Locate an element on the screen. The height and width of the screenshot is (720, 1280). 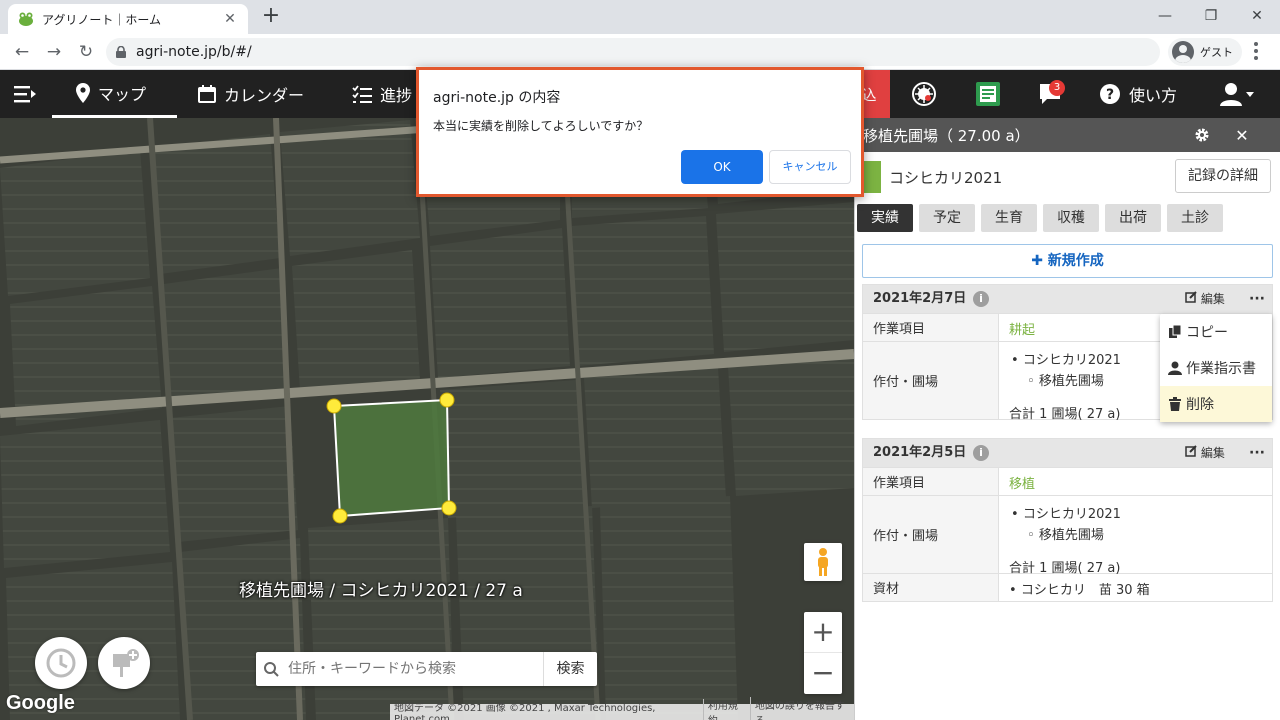
tab-soil: 土診 is located at coordinates (1195, 218).